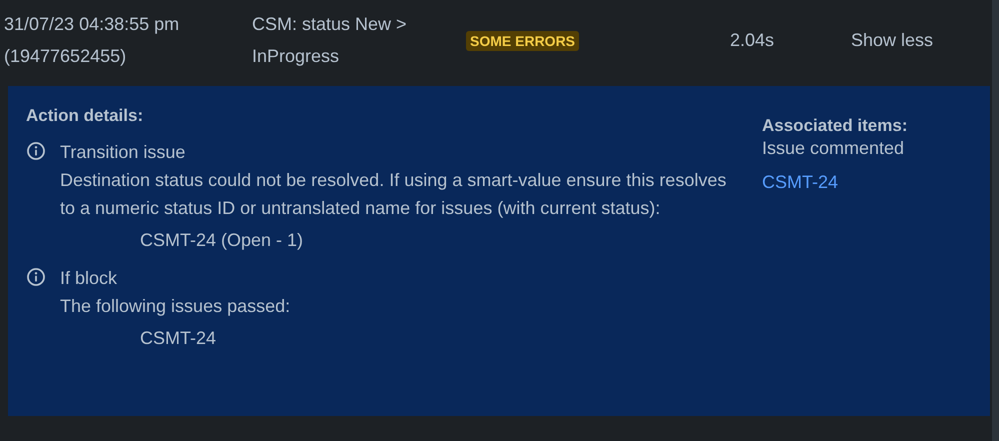 The image size is (999, 441). I want to click on action-message: The following issues passed:, so click(176, 306).